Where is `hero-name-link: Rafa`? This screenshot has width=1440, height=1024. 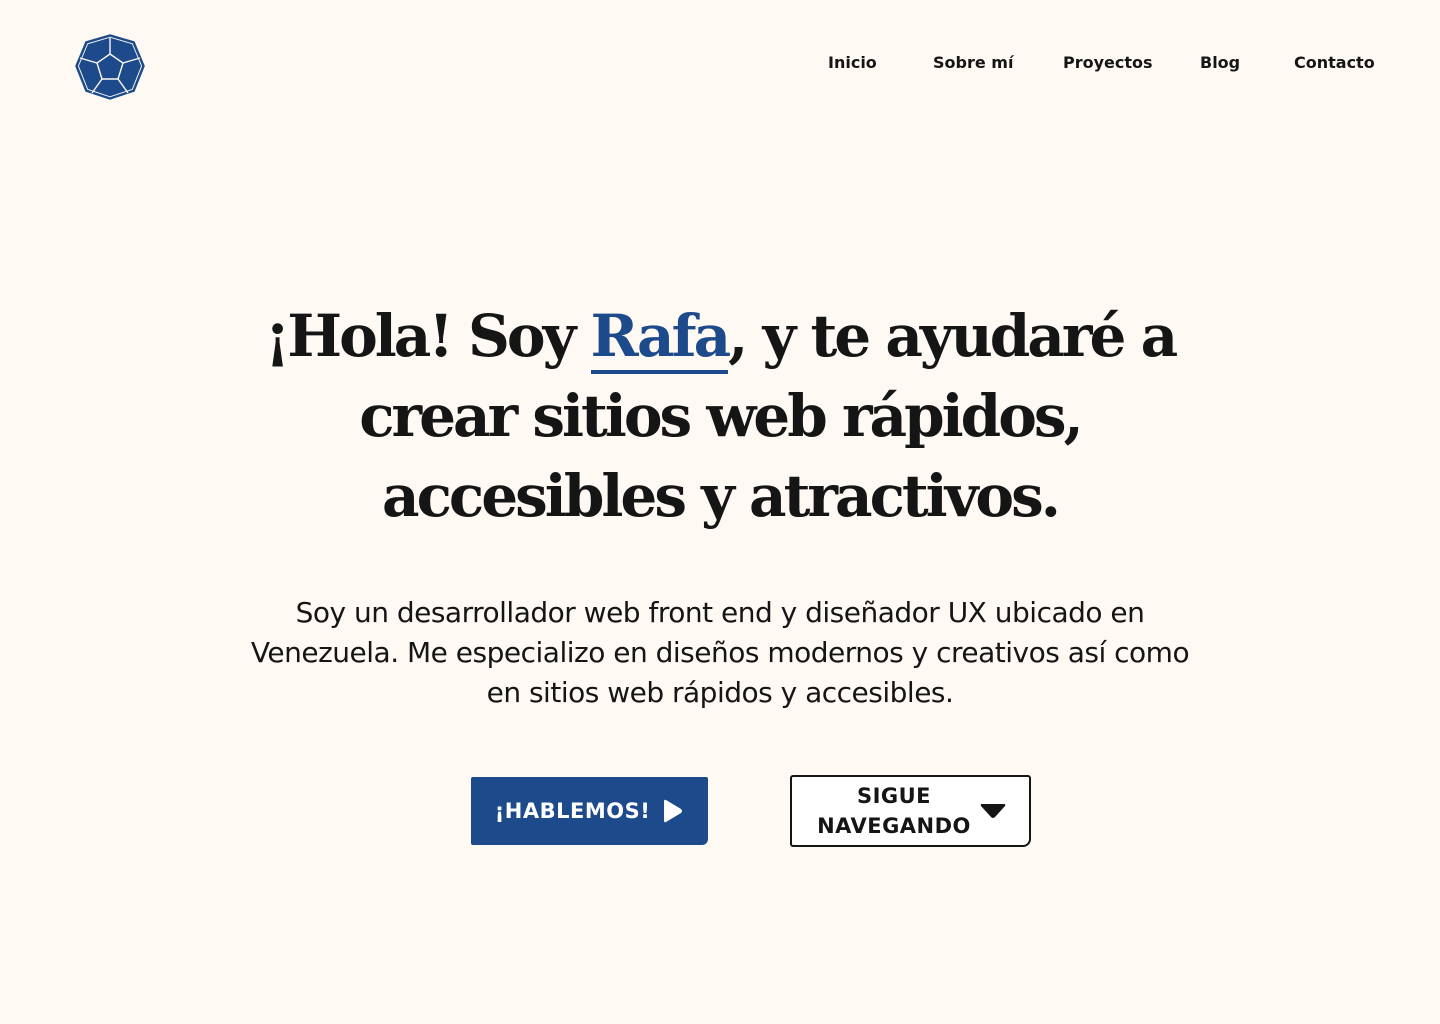 hero-name-link: Rafa is located at coordinates (660, 338).